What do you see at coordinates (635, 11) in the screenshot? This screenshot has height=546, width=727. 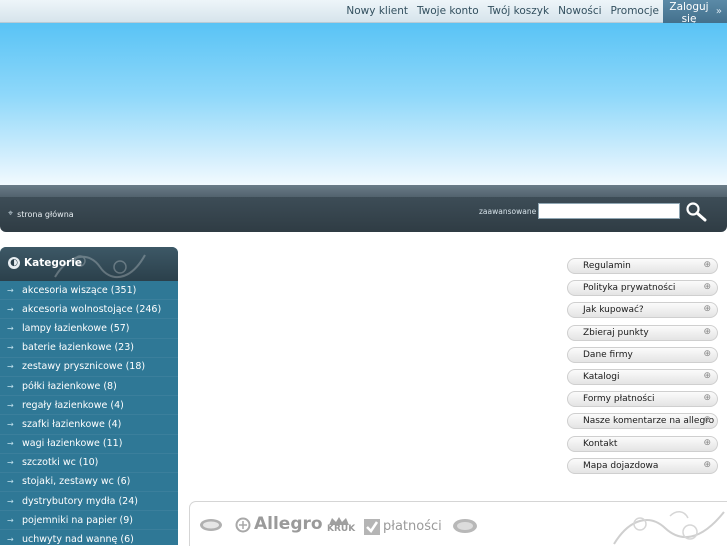 I see `nav-promotions: Promocje` at bounding box center [635, 11].